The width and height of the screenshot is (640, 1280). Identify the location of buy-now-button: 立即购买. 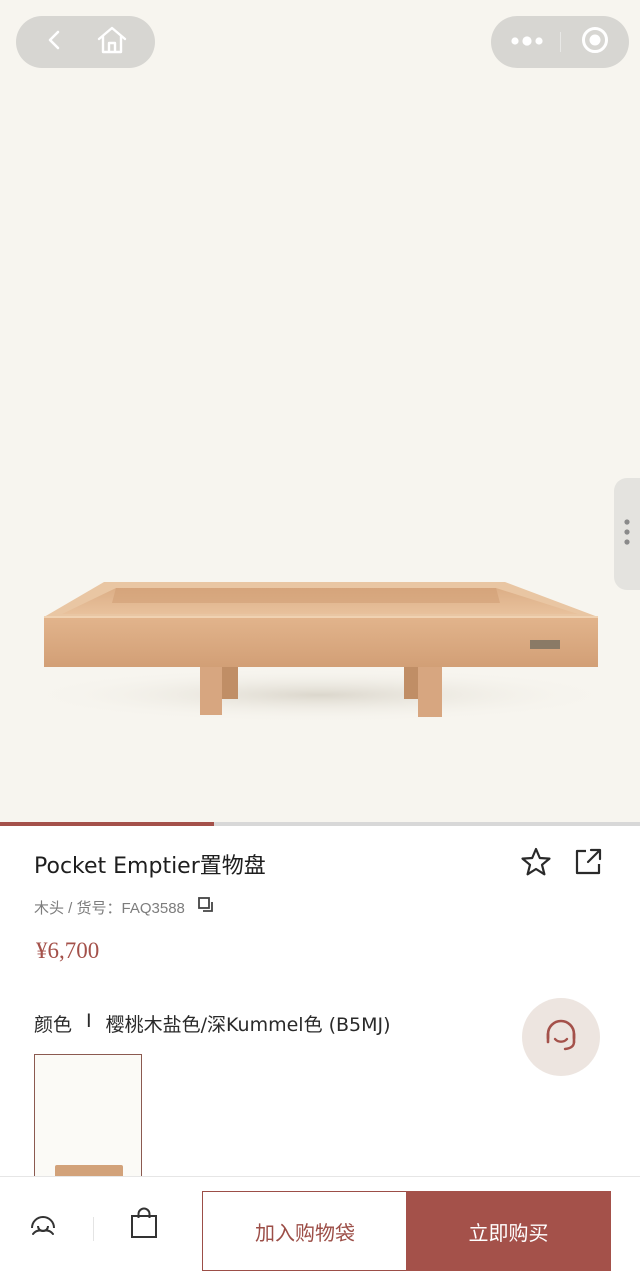
(508, 1231).